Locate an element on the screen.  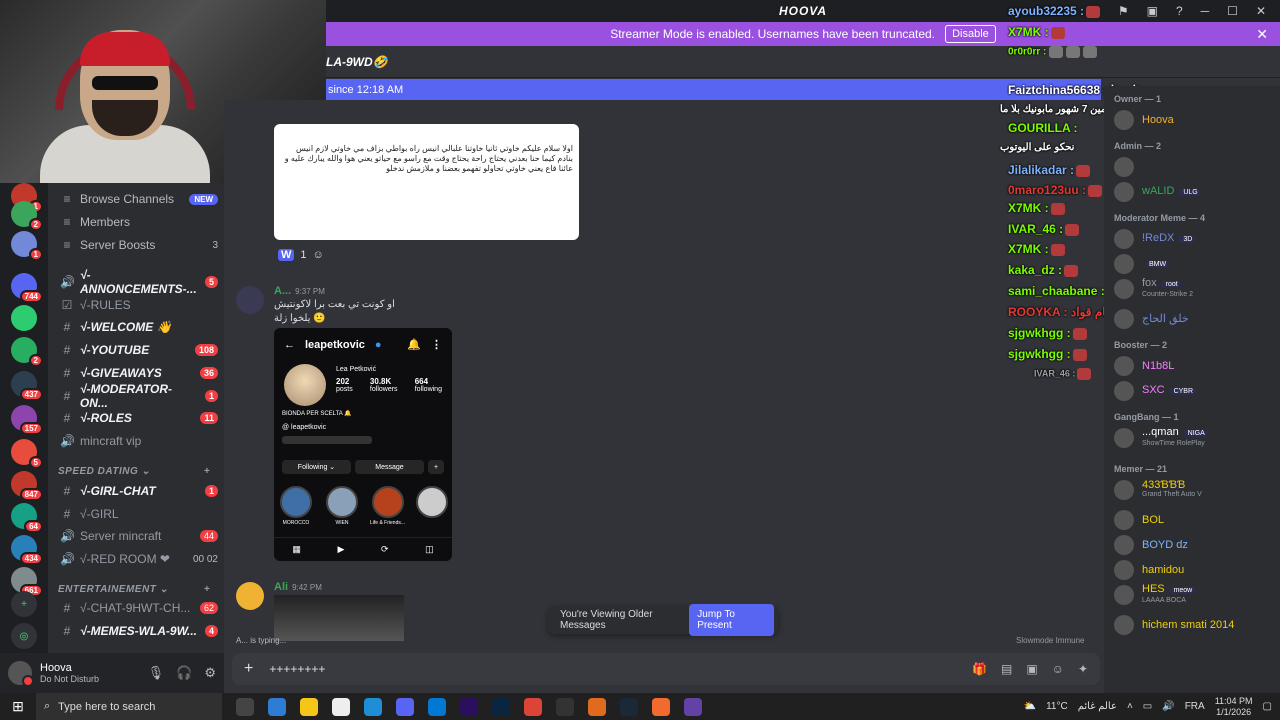
member-item: Hoova is located at coordinates (1197, 120).